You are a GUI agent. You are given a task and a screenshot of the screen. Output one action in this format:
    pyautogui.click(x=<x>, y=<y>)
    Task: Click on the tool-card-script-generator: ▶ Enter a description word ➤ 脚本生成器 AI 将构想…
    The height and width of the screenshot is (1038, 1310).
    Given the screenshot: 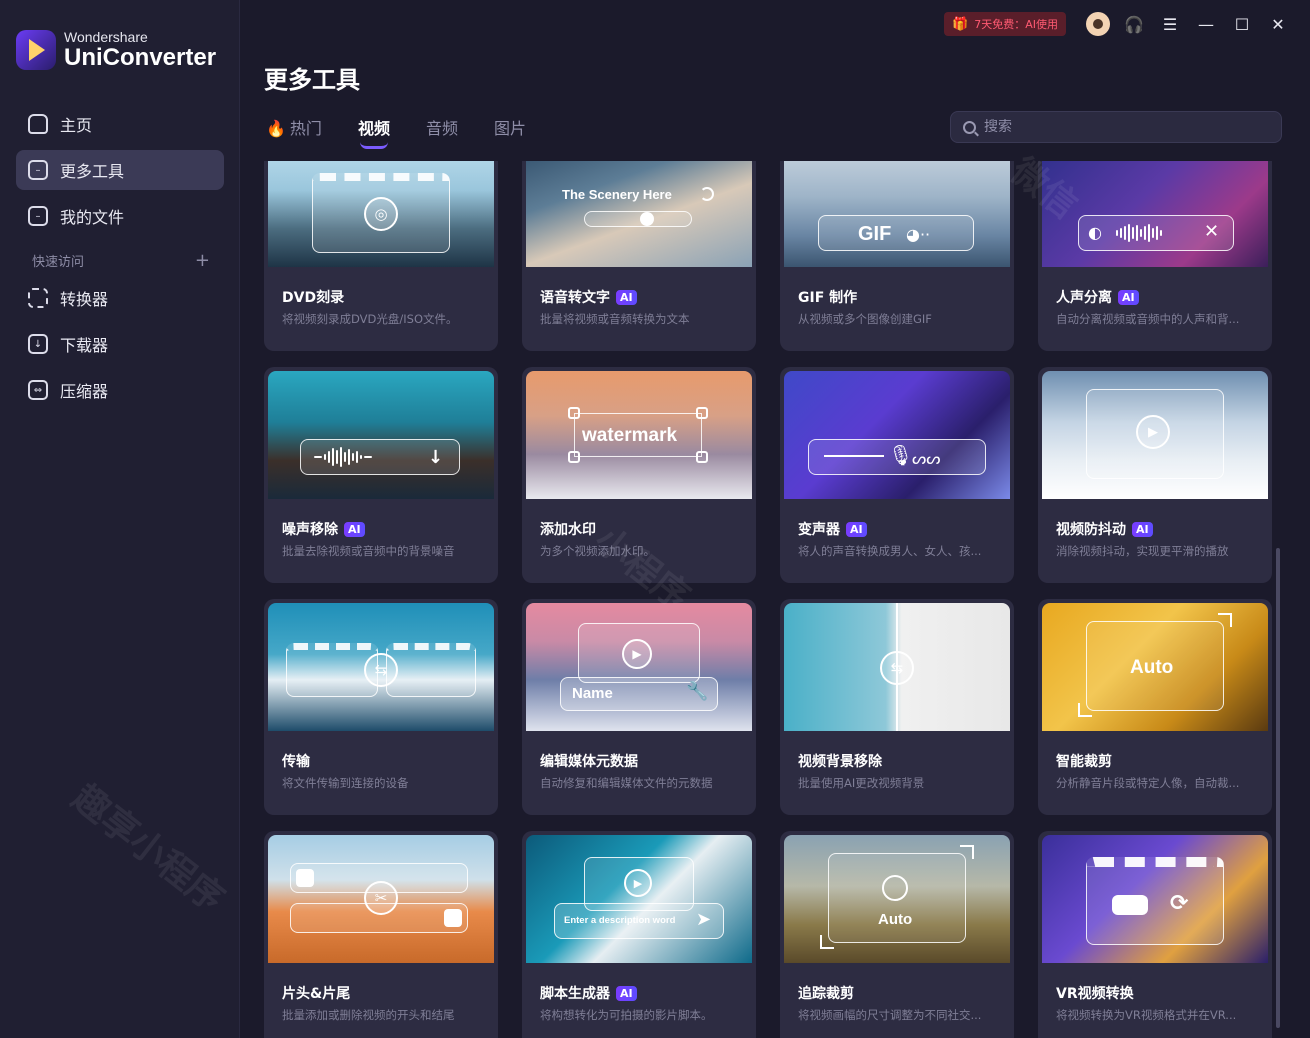 What is the action you would take?
    pyautogui.click(x=639, y=934)
    